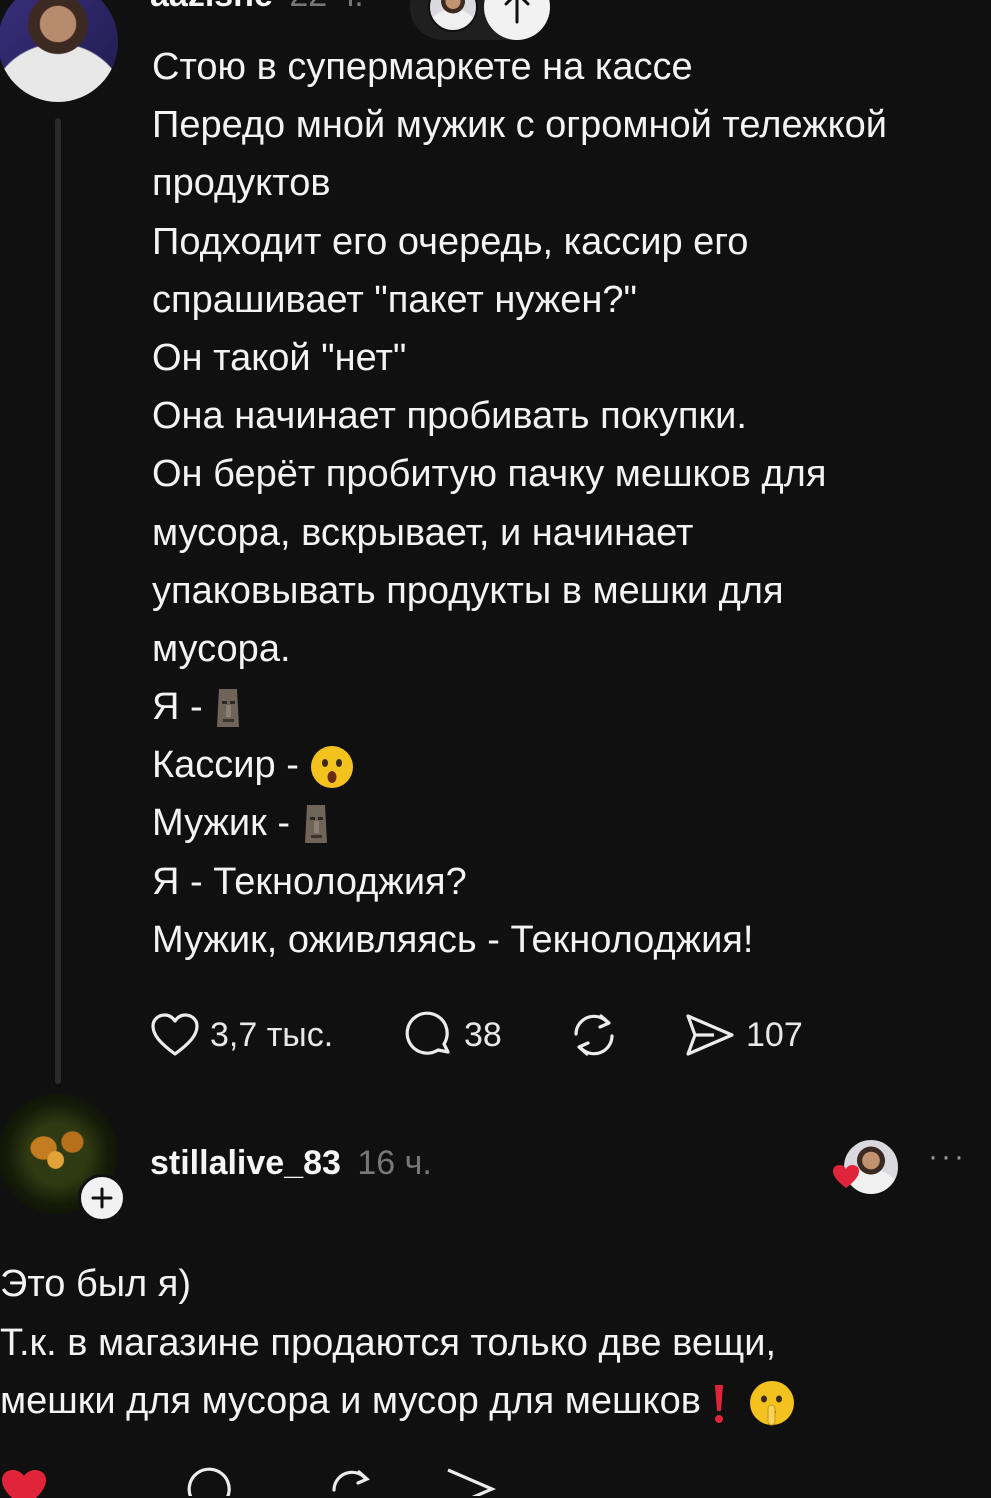 This screenshot has height=1498, width=991. I want to click on reaction-text: Мужик -, so click(226, 823).